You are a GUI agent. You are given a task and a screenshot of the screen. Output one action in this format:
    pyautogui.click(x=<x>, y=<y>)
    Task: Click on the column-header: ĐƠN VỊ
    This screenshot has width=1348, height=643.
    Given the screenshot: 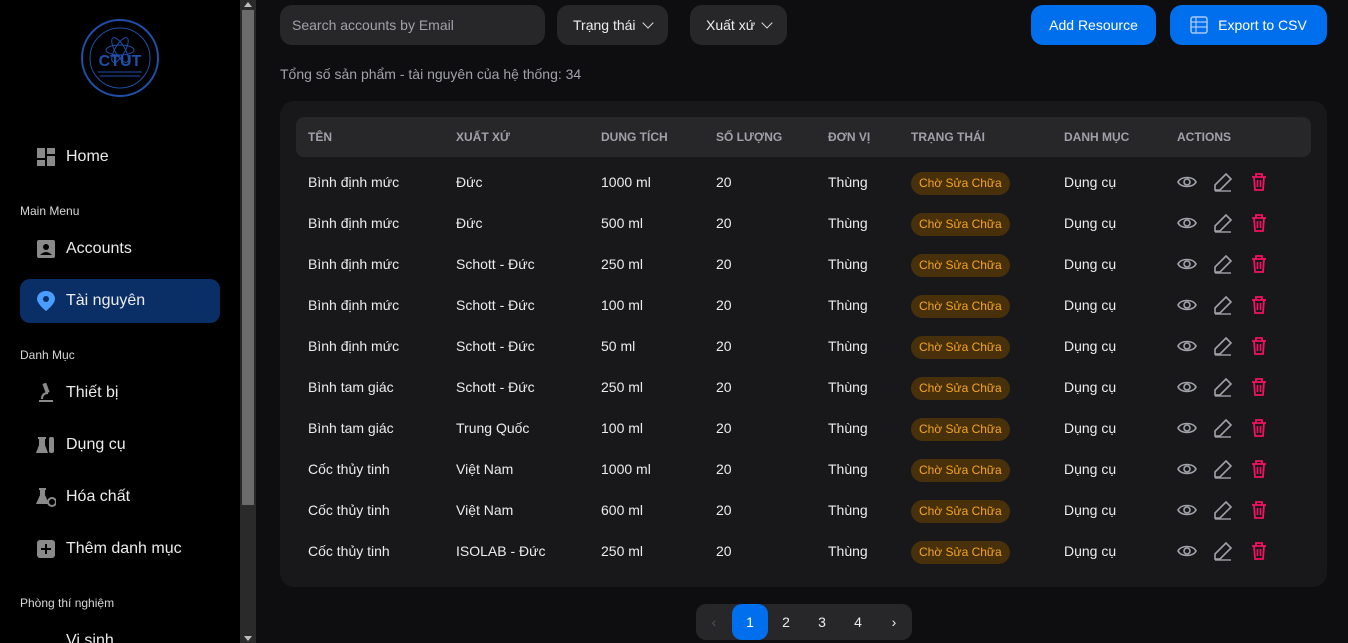 What is the action you would take?
    pyautogui.click(x=849, y=137)
    